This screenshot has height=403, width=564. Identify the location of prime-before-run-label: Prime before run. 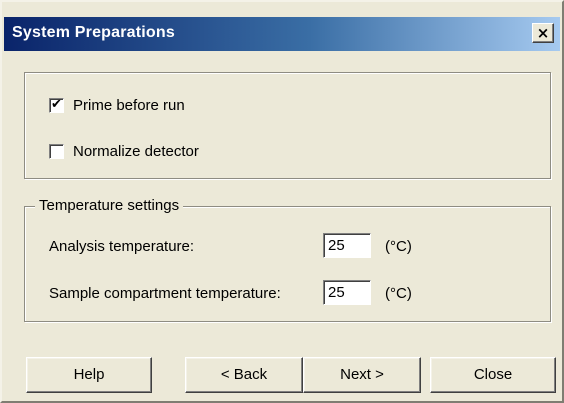
(129, 105).